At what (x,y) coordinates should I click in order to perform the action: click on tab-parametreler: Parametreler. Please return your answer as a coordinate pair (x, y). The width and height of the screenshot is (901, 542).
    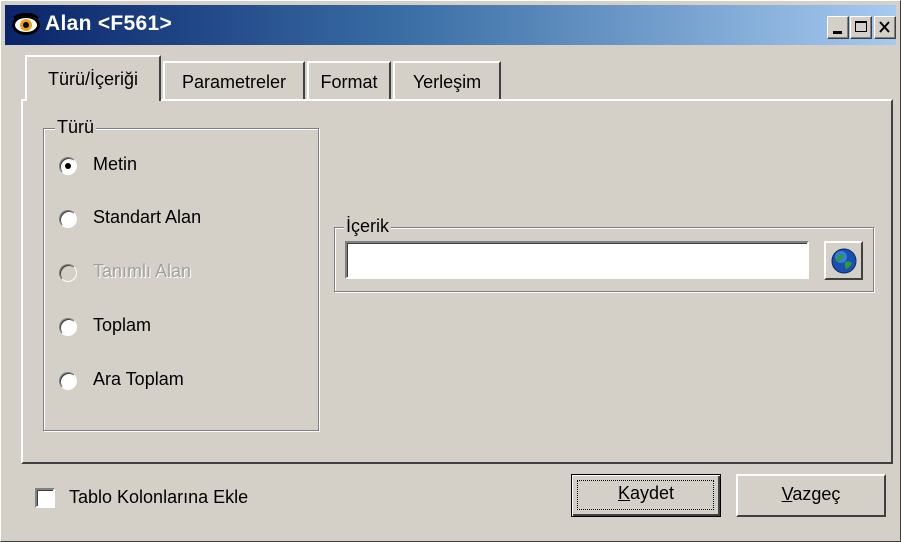
    Looking at the image, I should click on (234, 80).